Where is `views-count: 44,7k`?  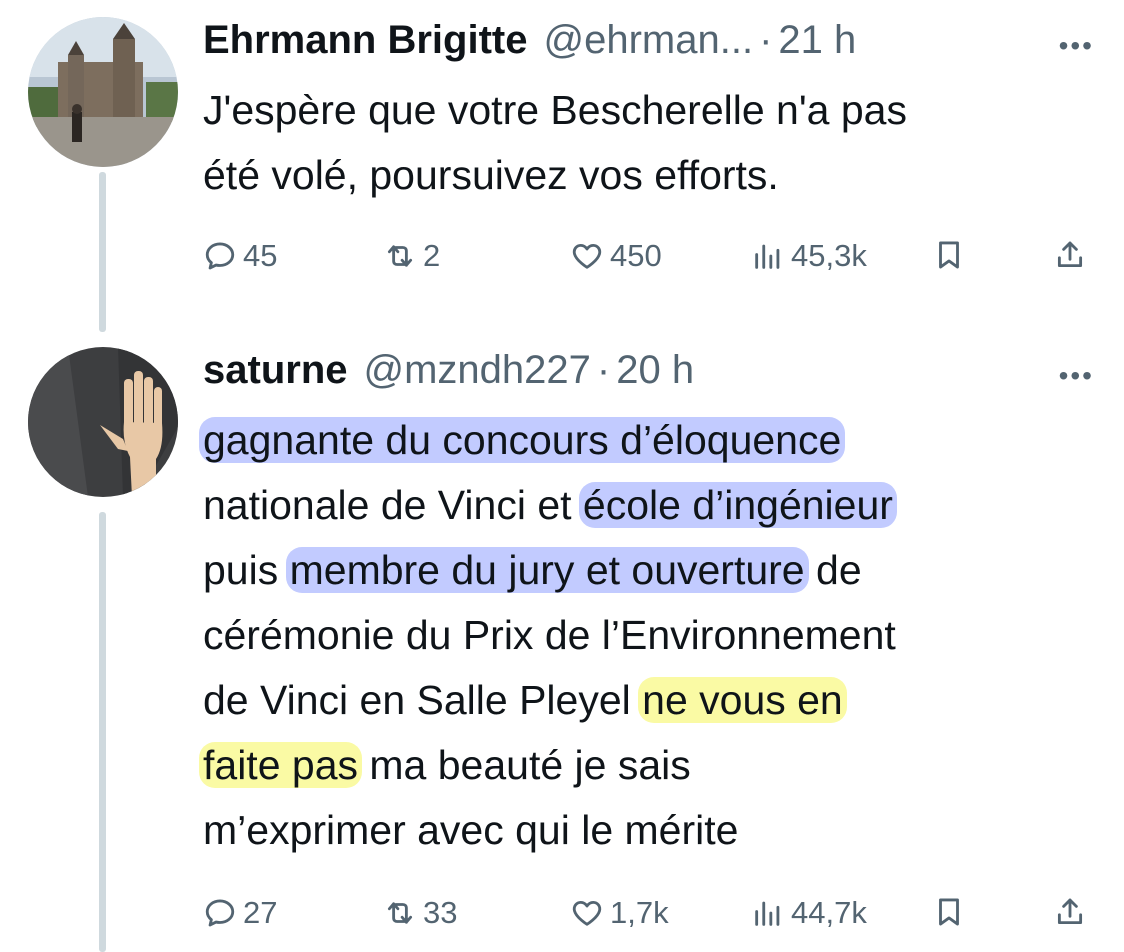 views-count: 44,7k is located at coordinates (829, 912).